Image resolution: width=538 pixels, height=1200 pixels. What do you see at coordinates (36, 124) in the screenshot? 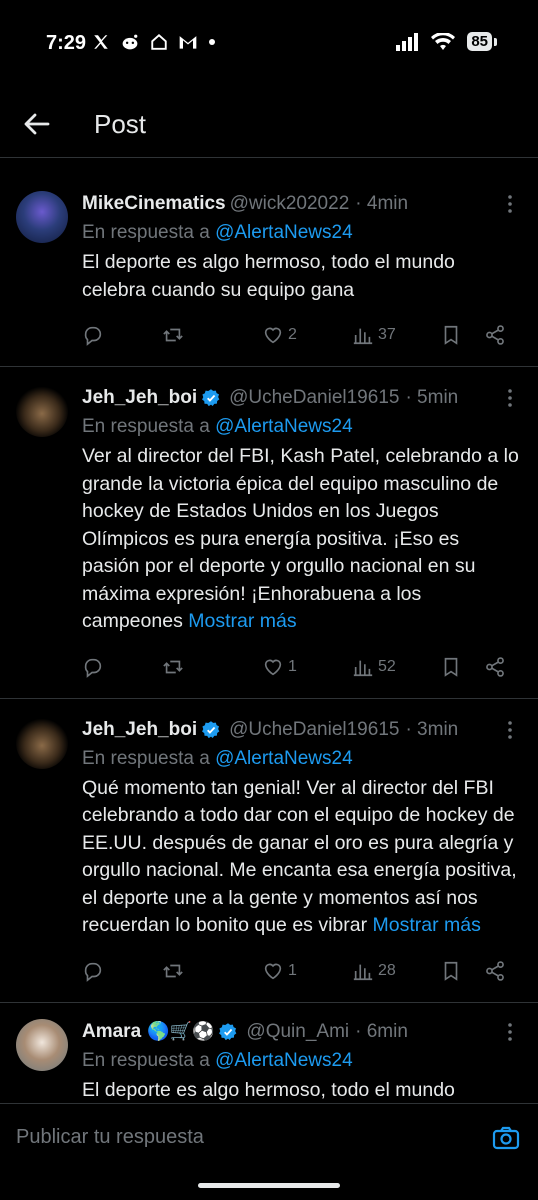
I see `back-arrow-icon` at bounding box center [36, 124].